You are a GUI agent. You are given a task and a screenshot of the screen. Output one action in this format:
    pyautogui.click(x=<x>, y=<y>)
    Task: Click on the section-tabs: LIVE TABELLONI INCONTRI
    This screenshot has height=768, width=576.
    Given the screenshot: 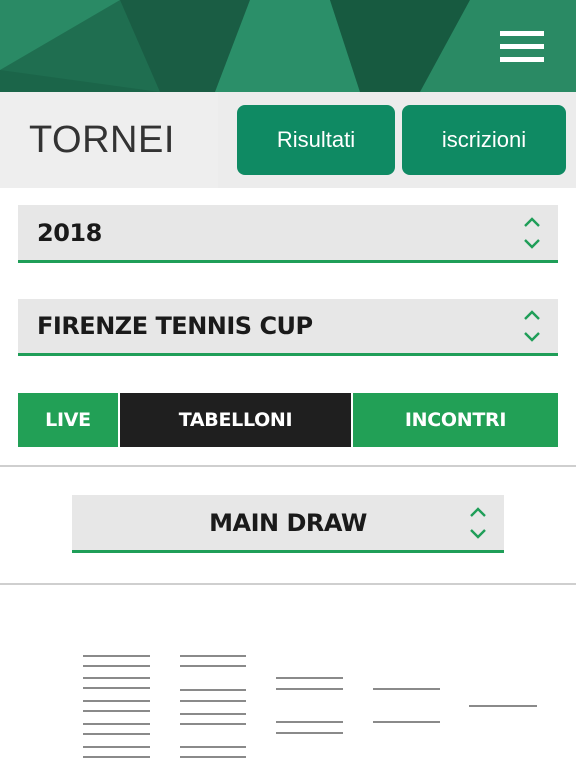 What is the action you would take?
    pyautogui.click(x=288, y=420)
    